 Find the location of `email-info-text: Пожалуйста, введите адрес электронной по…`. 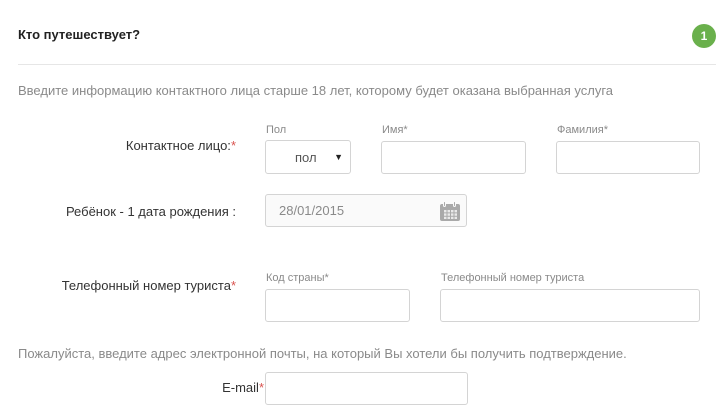

email-info-text: Пожалуйста, введите адрес электронной по… is located at coordinates (322, 353).